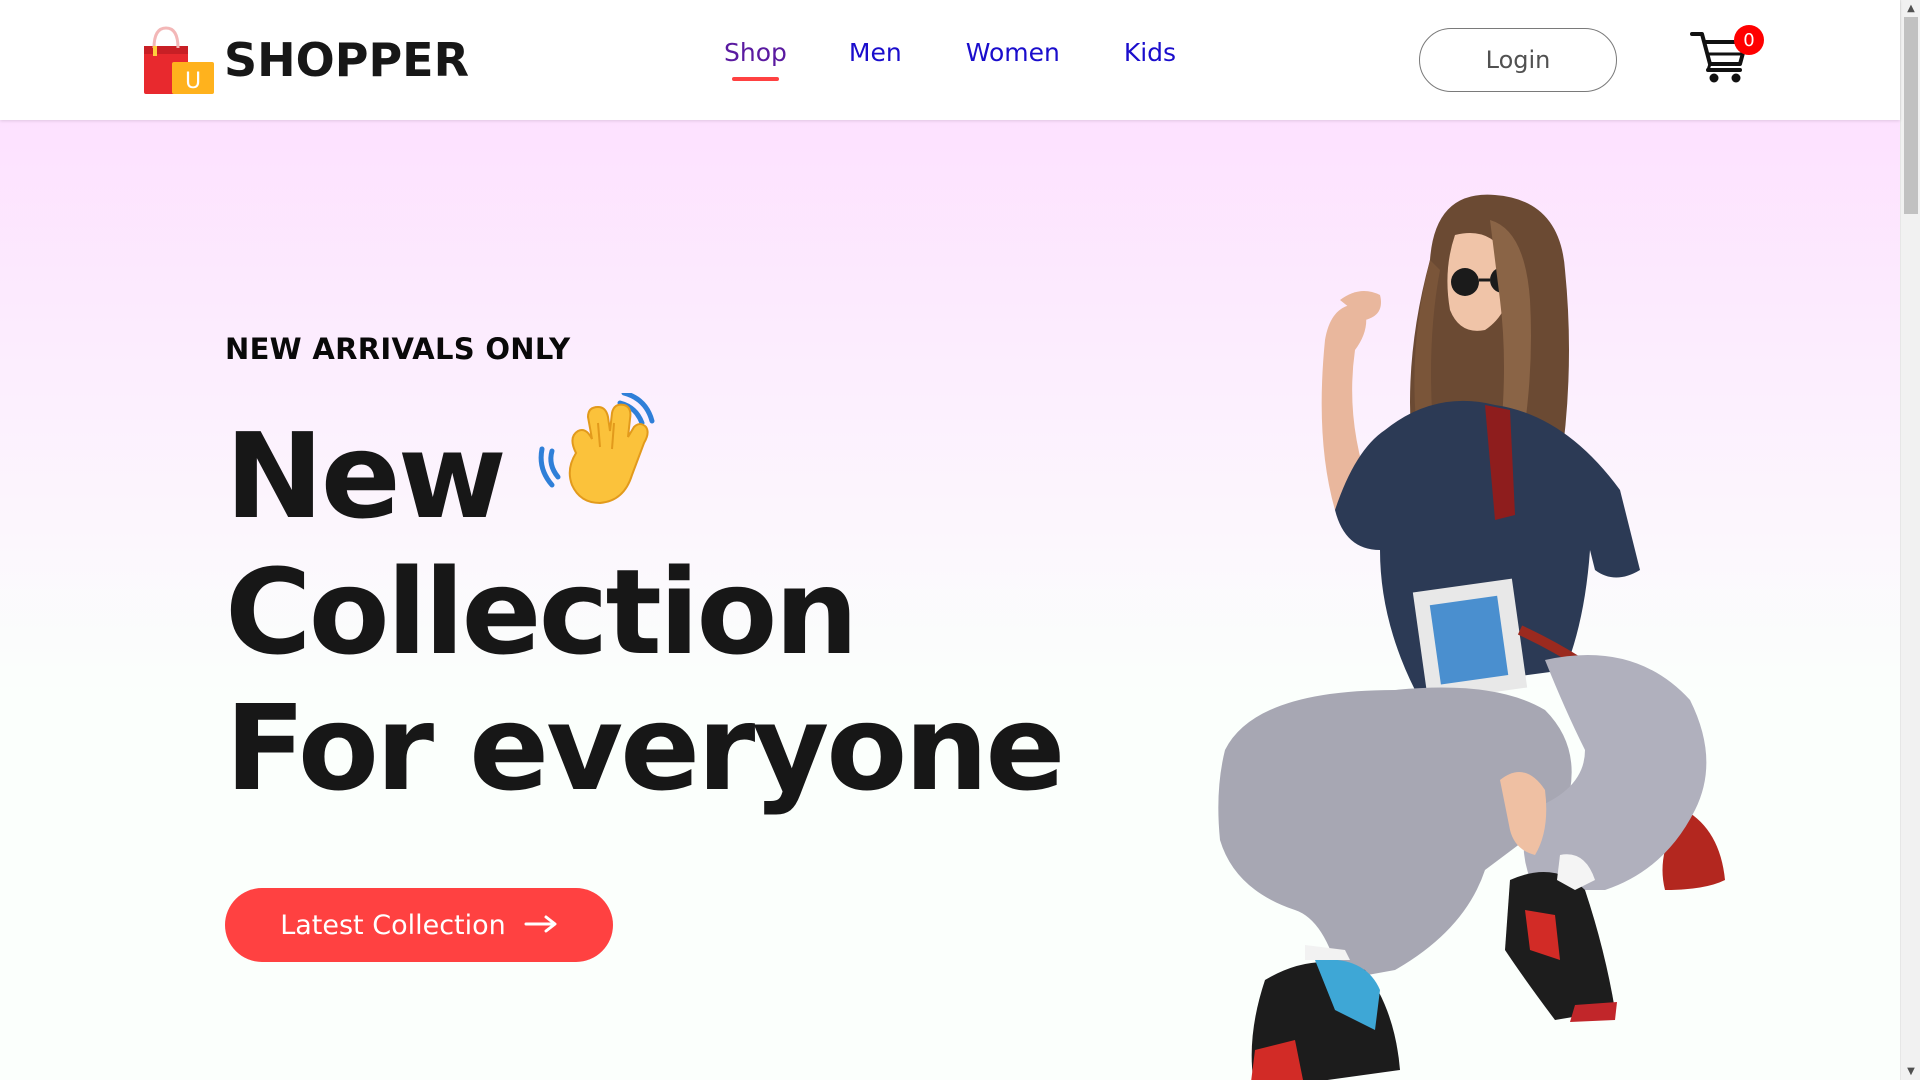  Describe the element at coordinates (193, 81) in the screenshot. I see `logo-bag-letter: U` at that location.